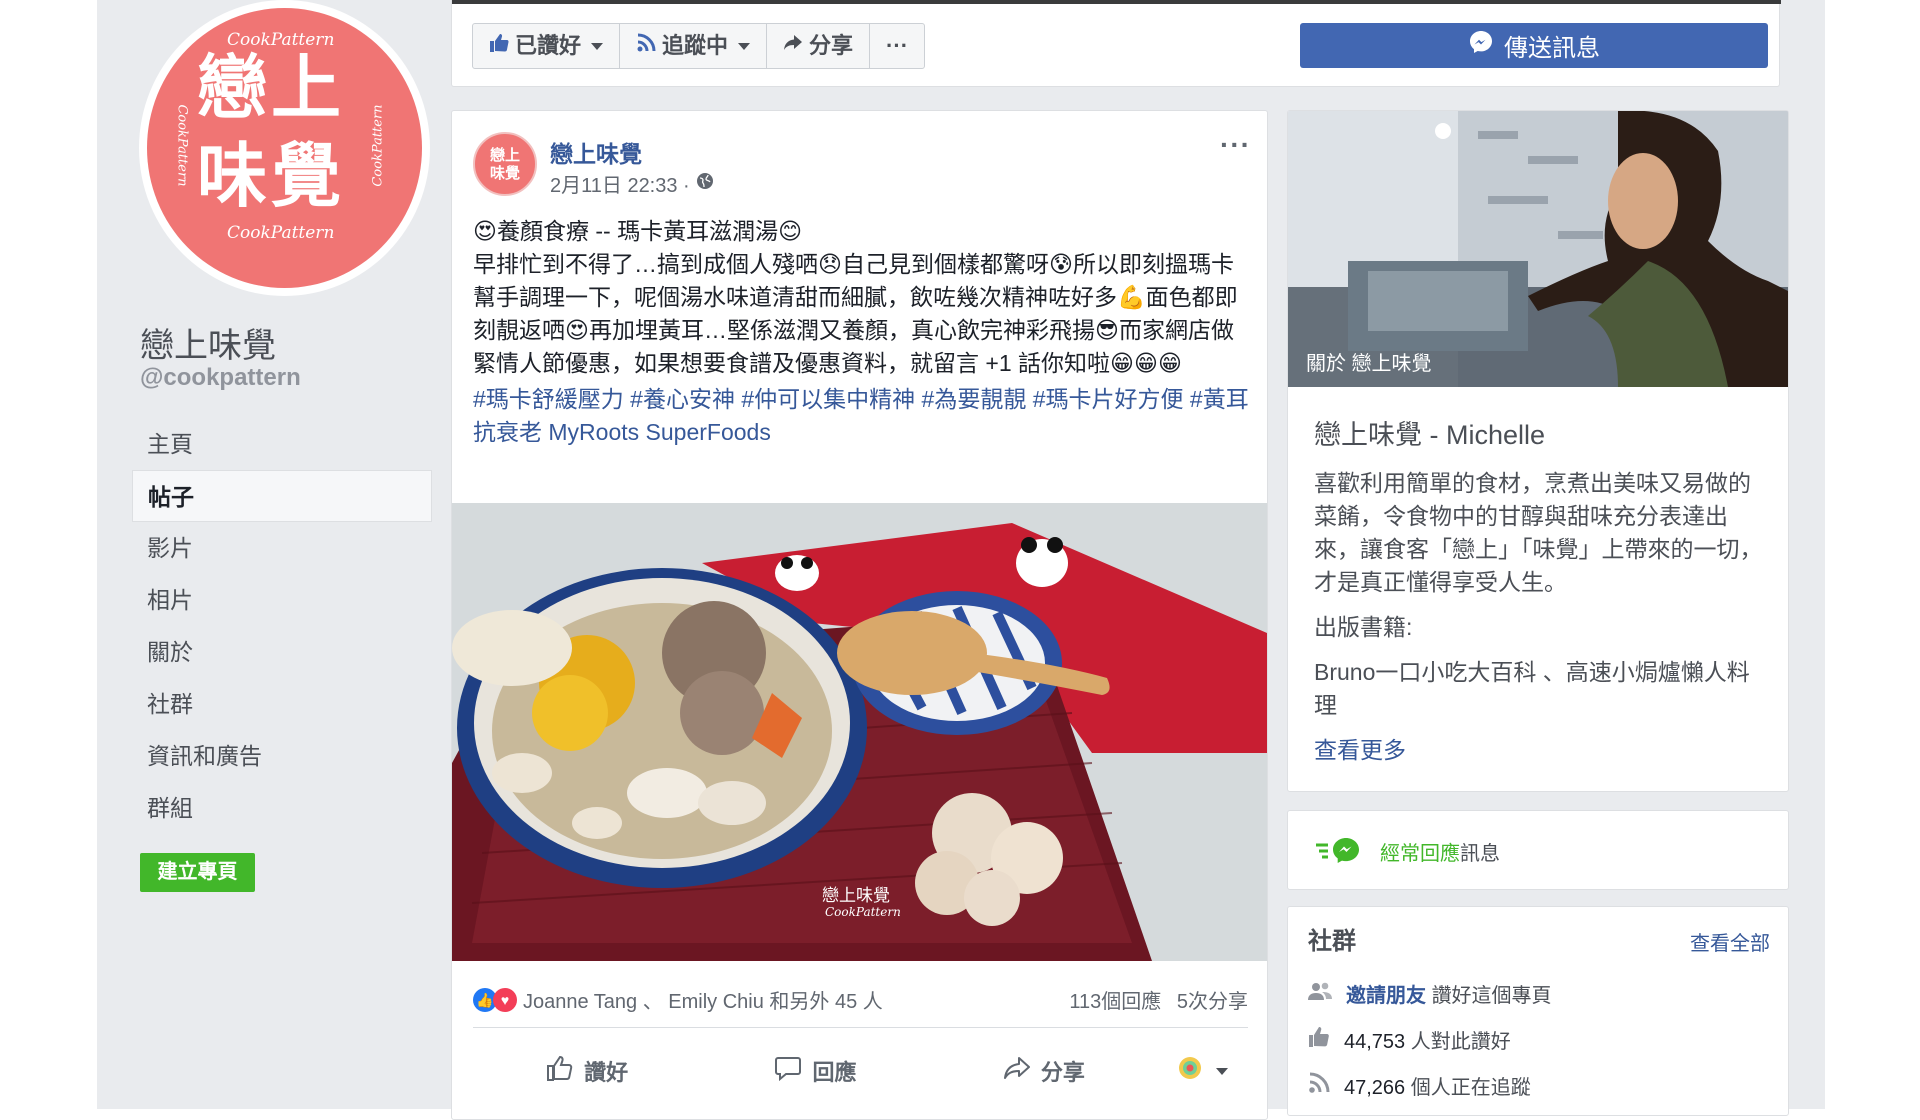 This screenshot has width=1920, height=1120. What do you see at coordinates (282, 600) in the screenshot?
I see `nav-item-photos: 相片` at bounding box center [282, 600].